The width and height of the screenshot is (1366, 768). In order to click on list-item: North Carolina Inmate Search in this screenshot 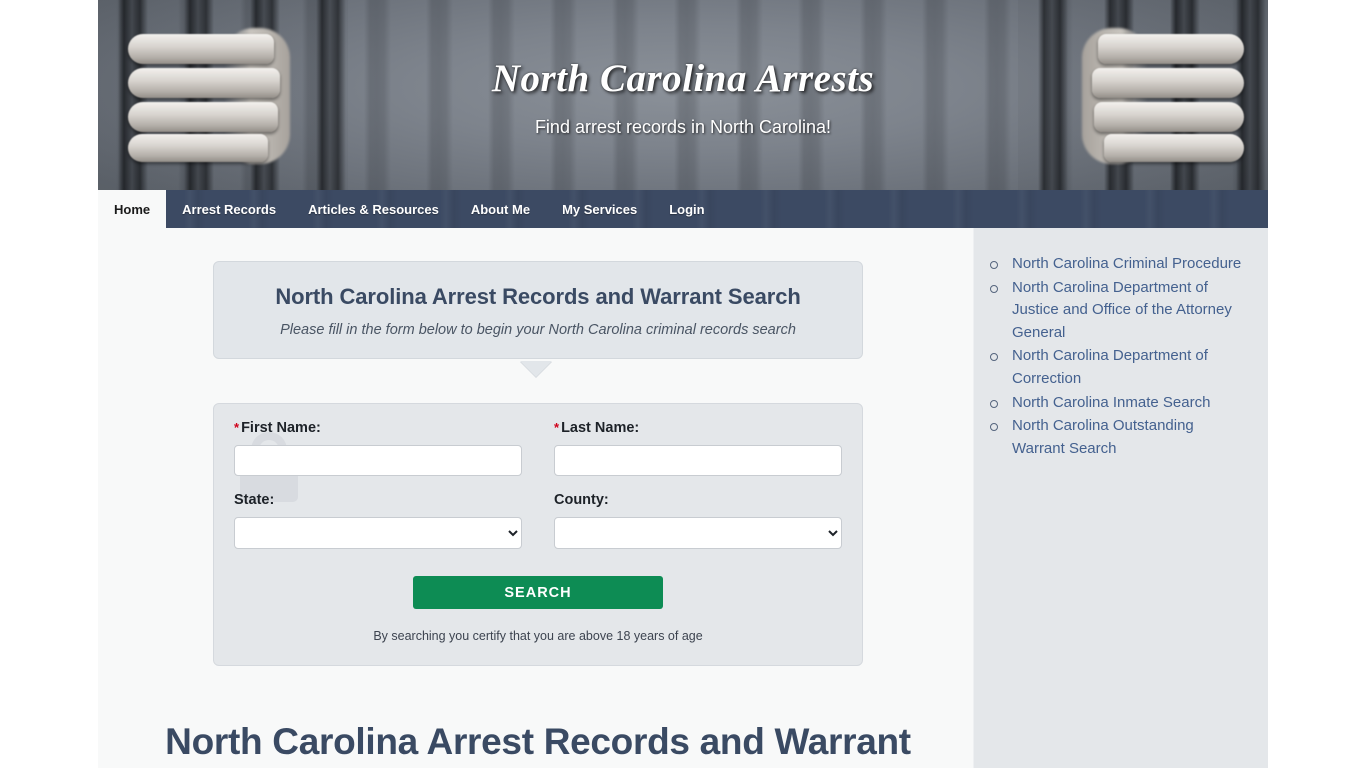, I will do `click(1119, 404)`.